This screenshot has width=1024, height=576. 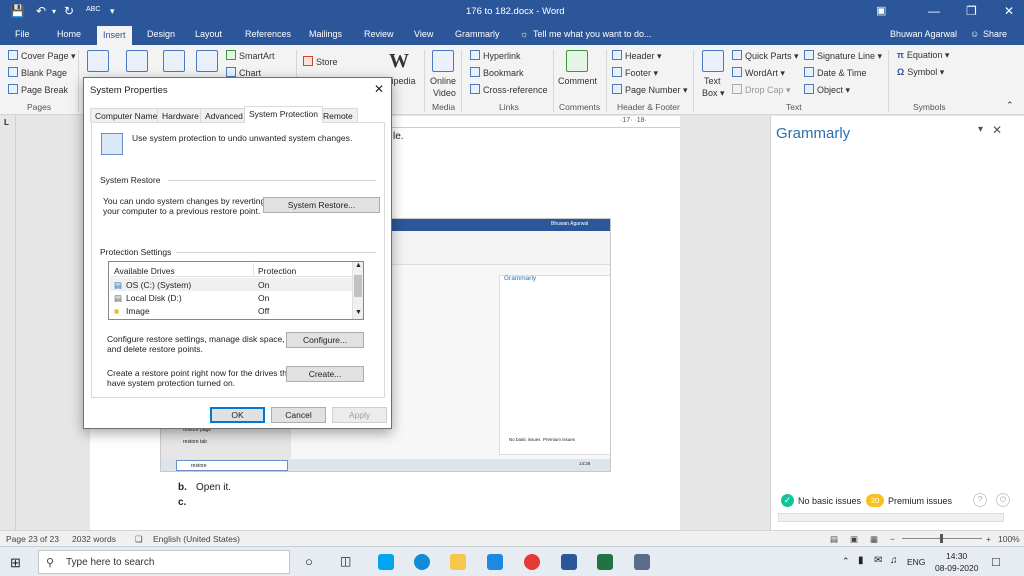 I want to click on restore-icon: ❐, so click(x=971, y=11).